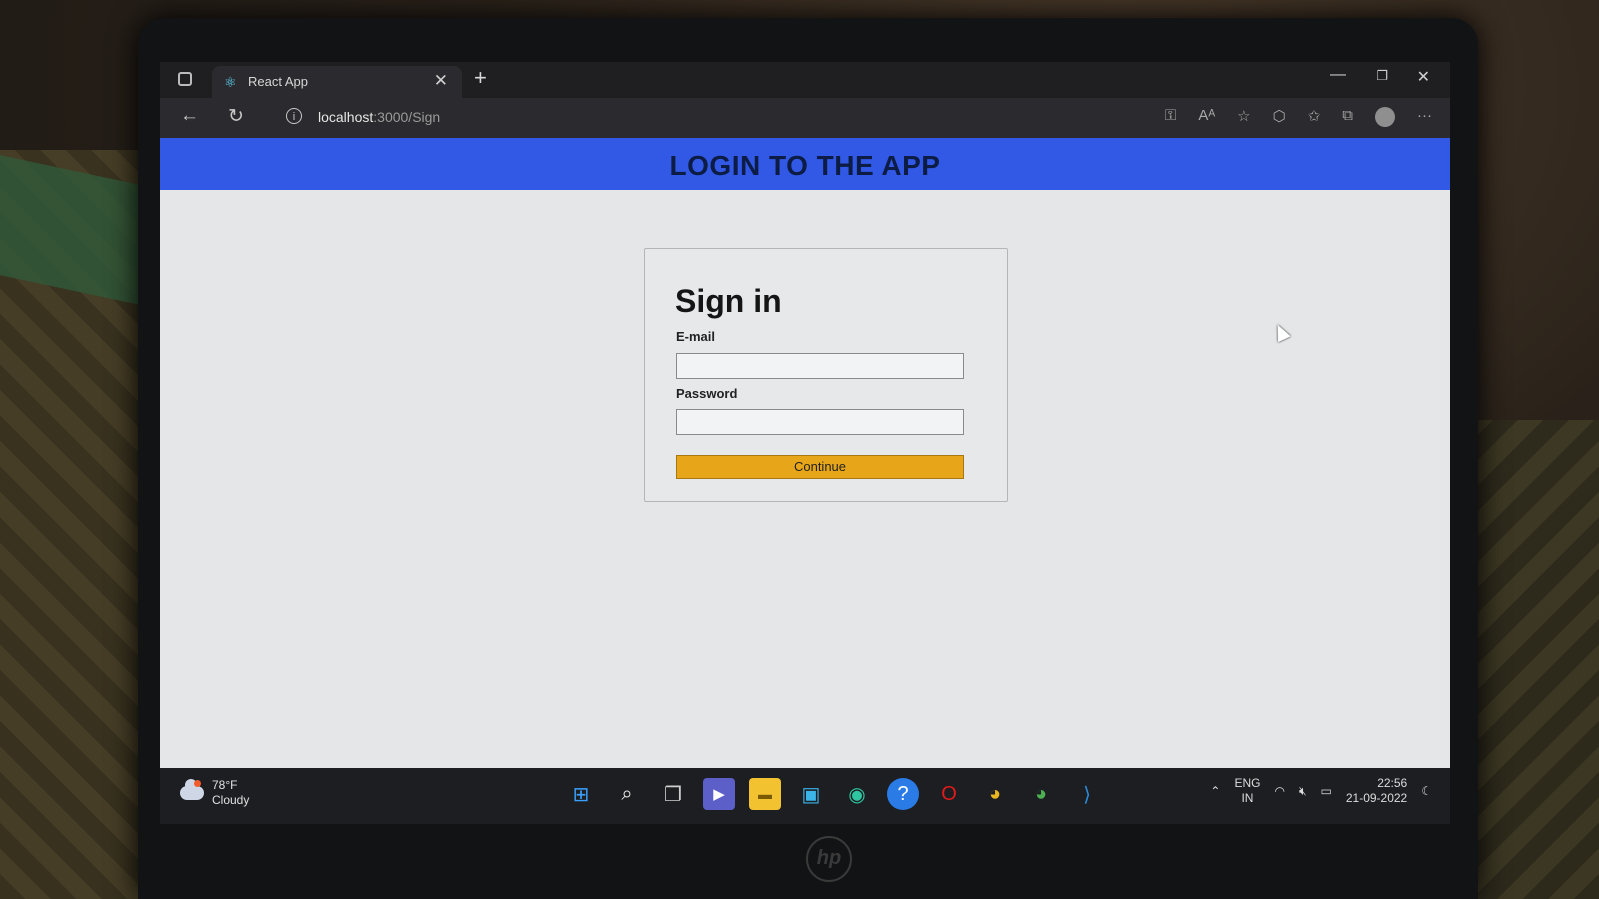  I want to click on add-favorite-icon: ☆, so click(1243, 117).